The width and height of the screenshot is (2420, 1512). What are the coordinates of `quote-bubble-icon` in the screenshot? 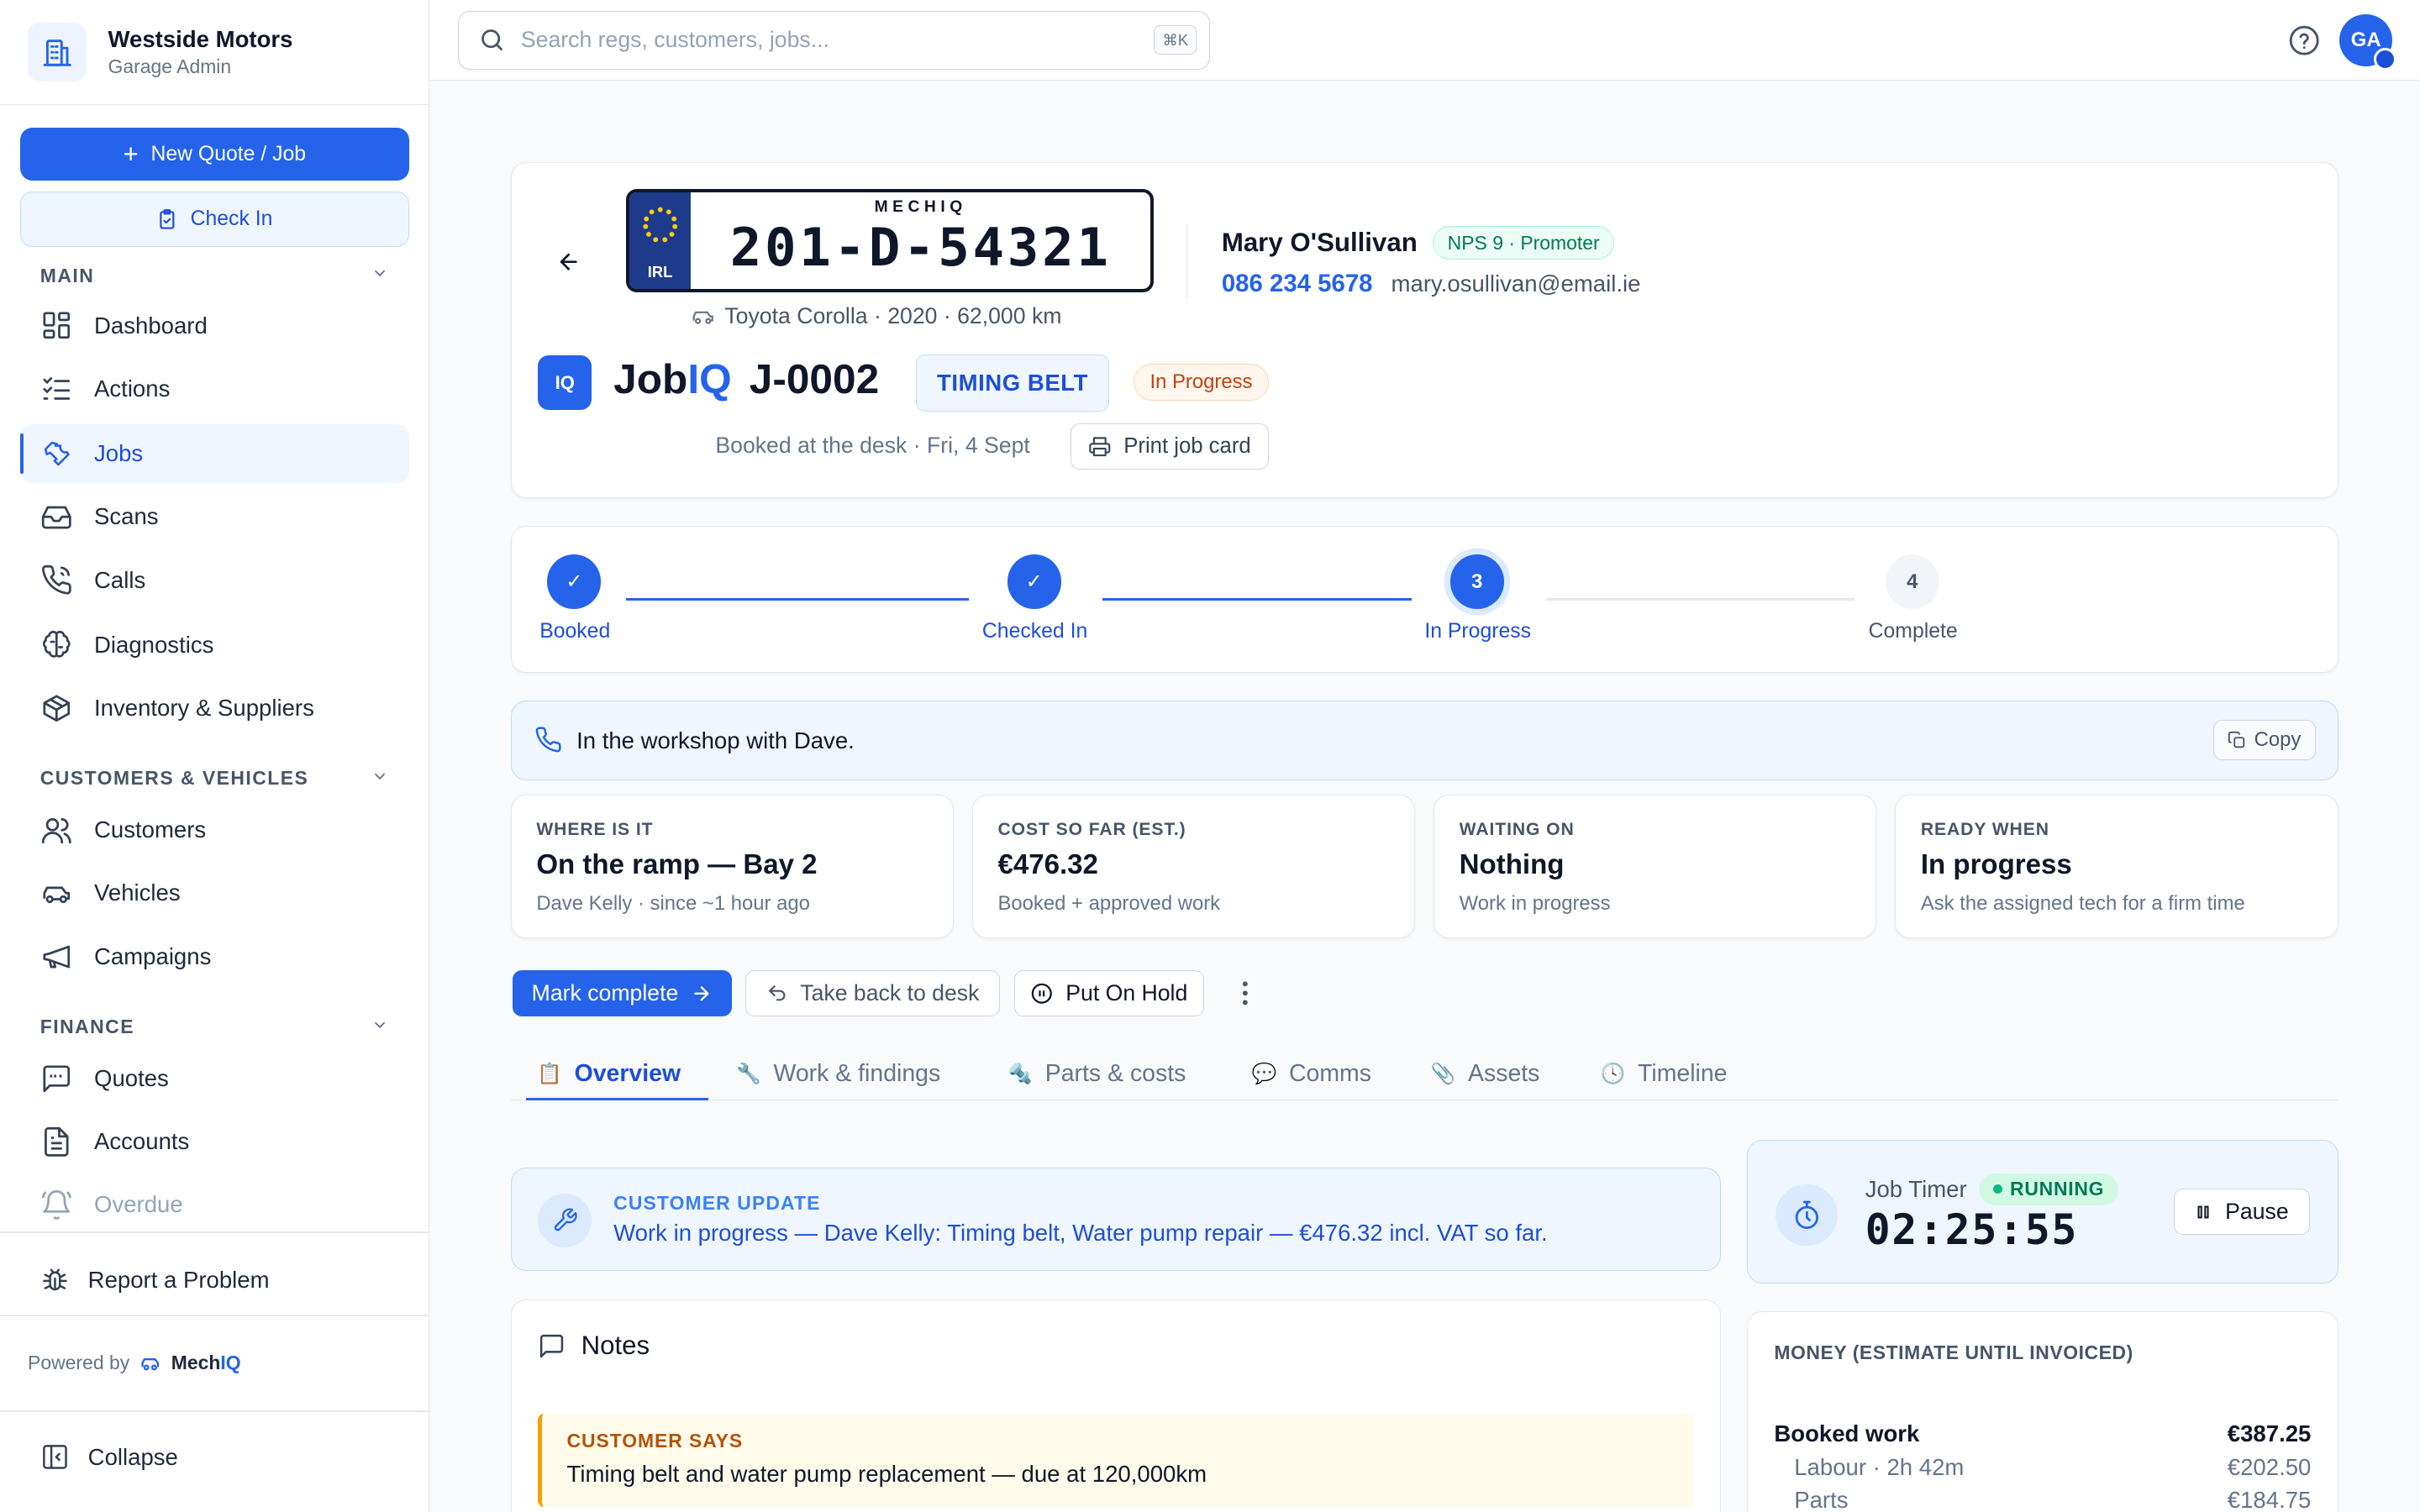 It's located at (56, 1078).